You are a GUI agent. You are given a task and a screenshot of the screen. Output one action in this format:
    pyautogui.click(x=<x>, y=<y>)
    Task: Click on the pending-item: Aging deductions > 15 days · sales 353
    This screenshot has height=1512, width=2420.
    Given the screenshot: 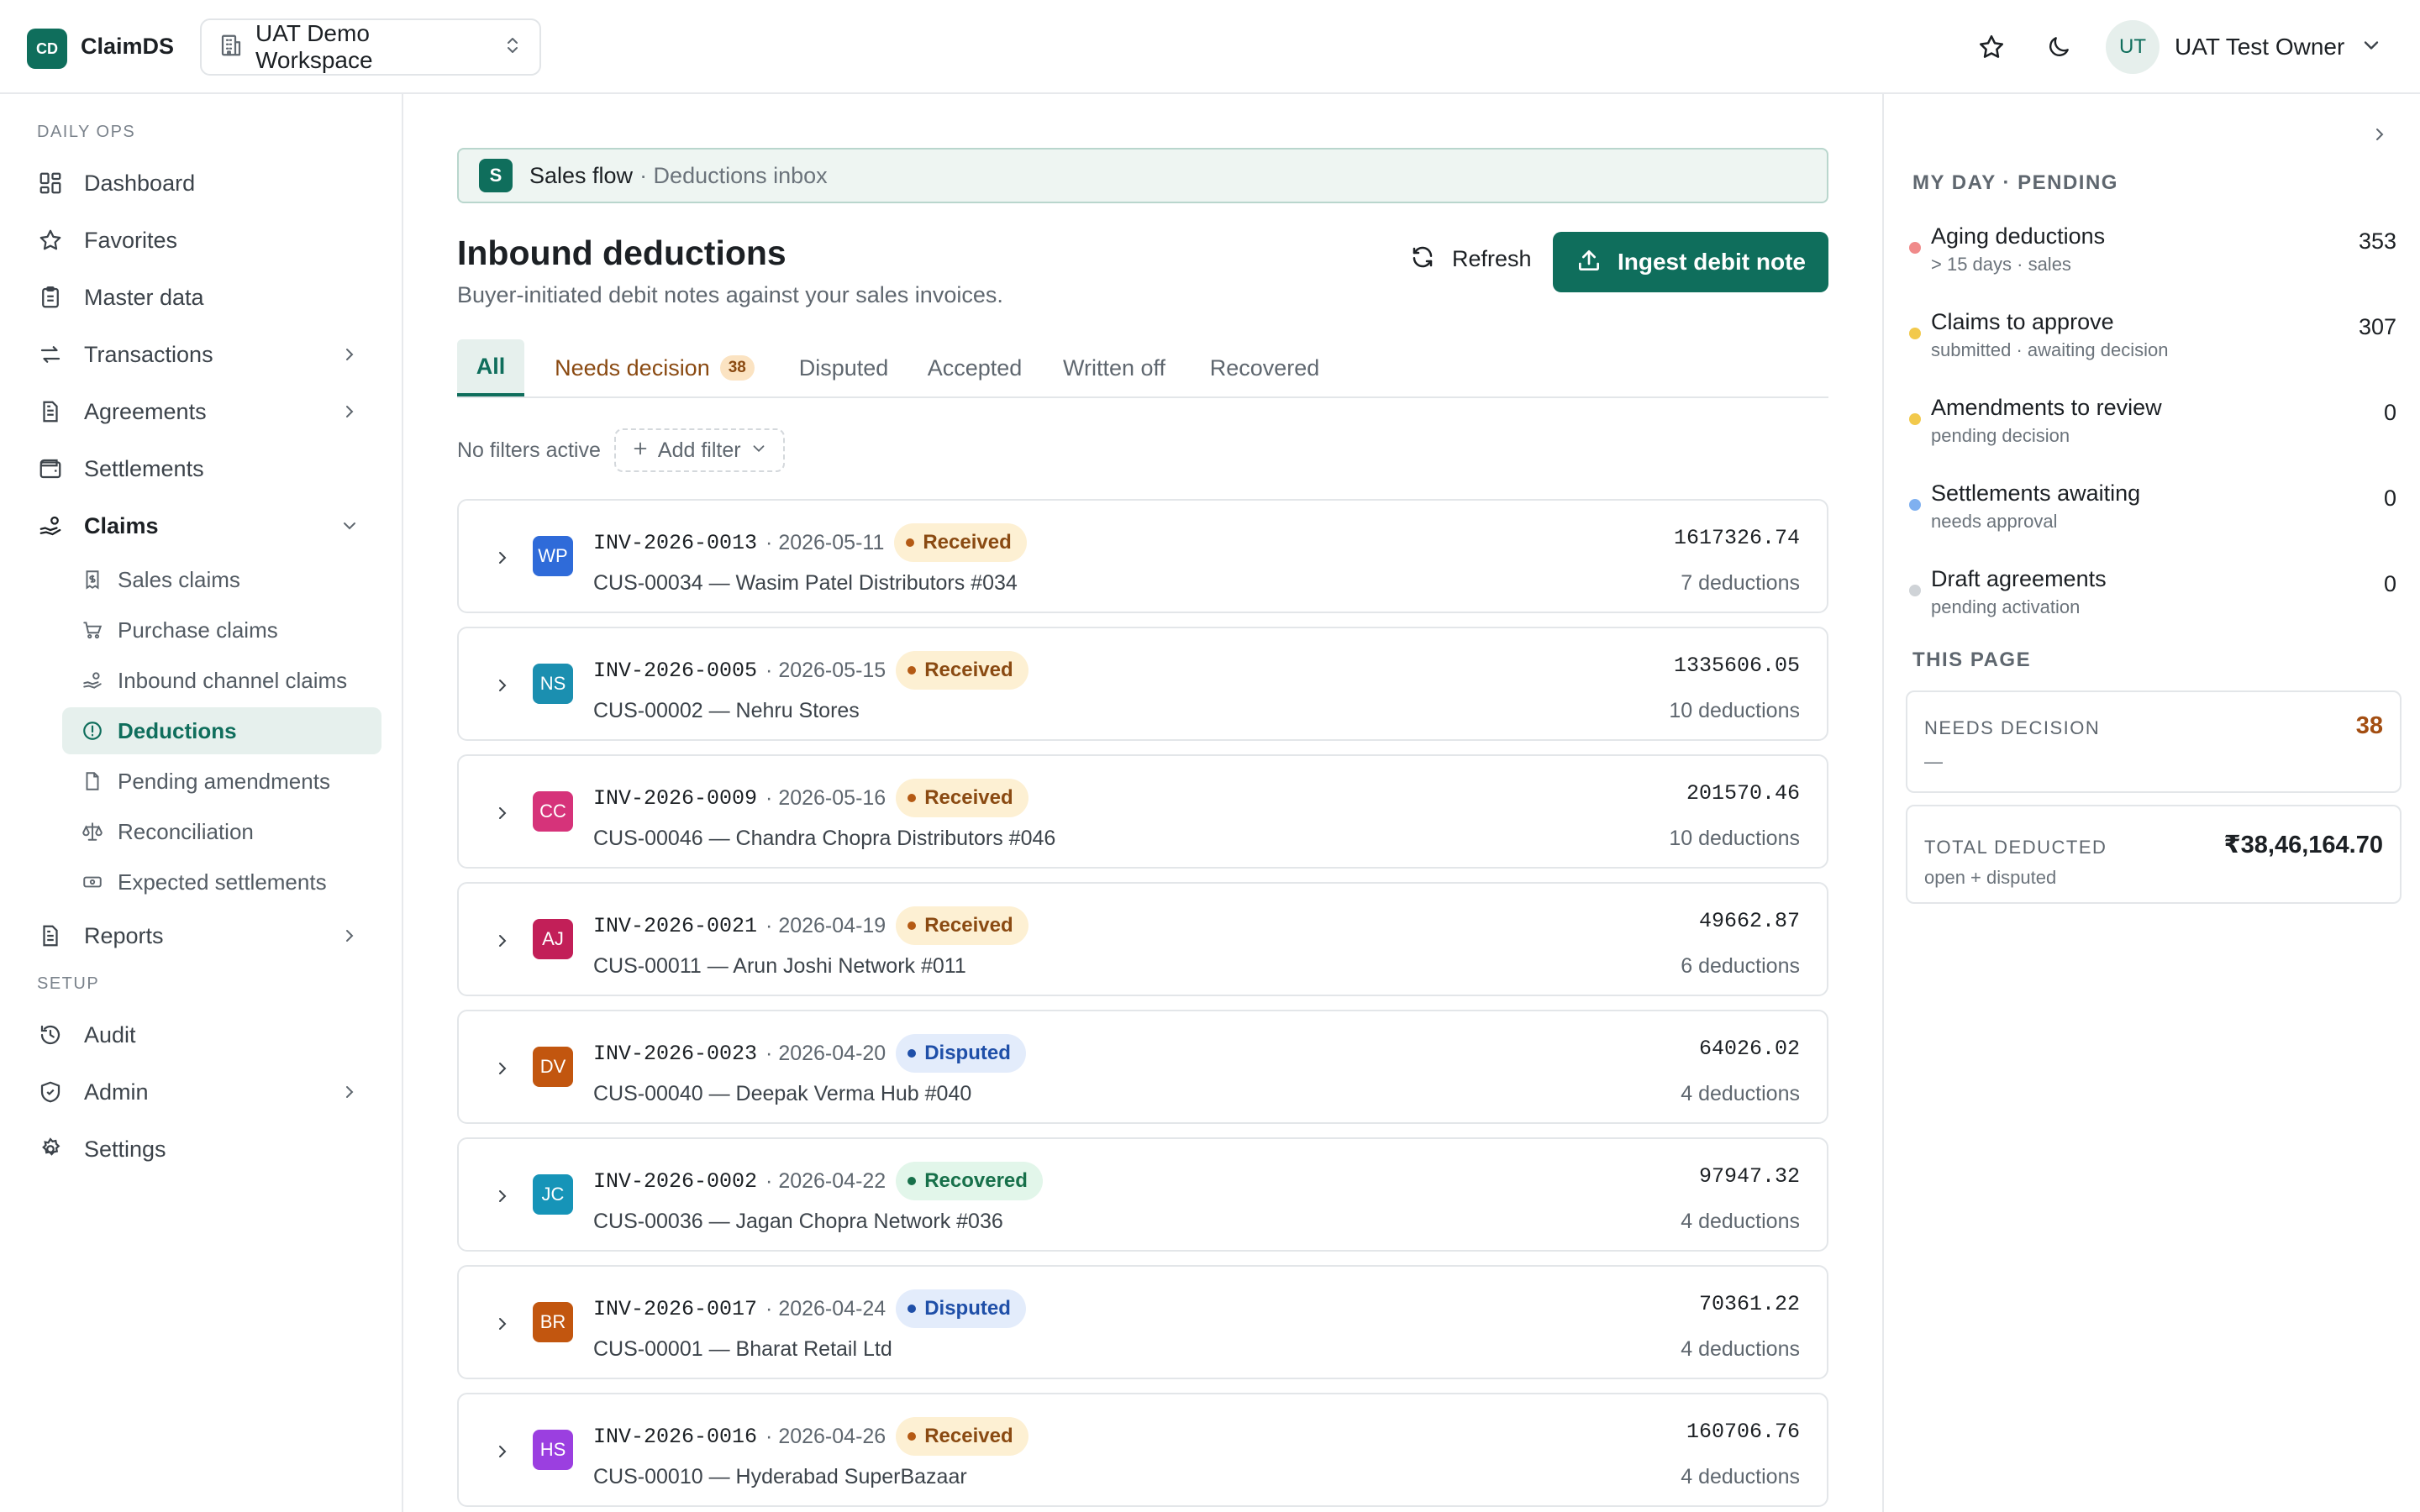 What is the action you would take?
    pyautogui.click(x=2152, y=253)
    